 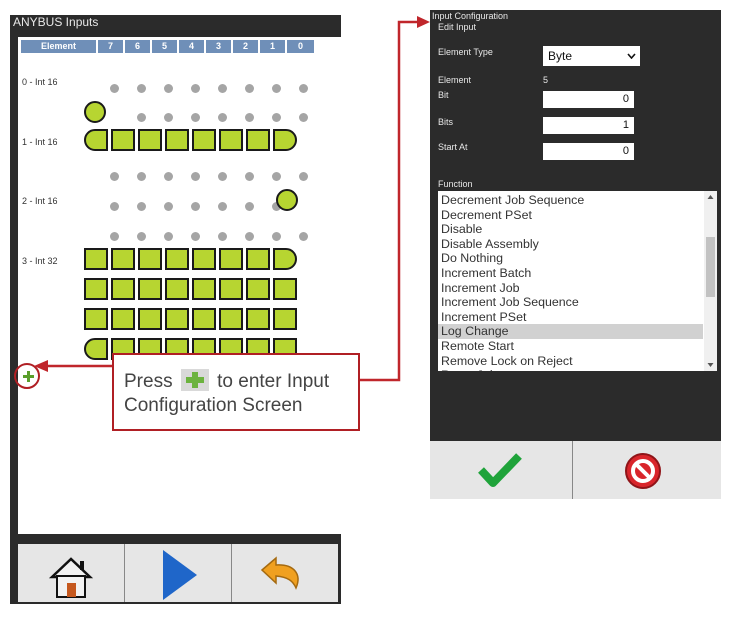 I want to click on panel-title: Input Configuration, so click(x=470, y=16).